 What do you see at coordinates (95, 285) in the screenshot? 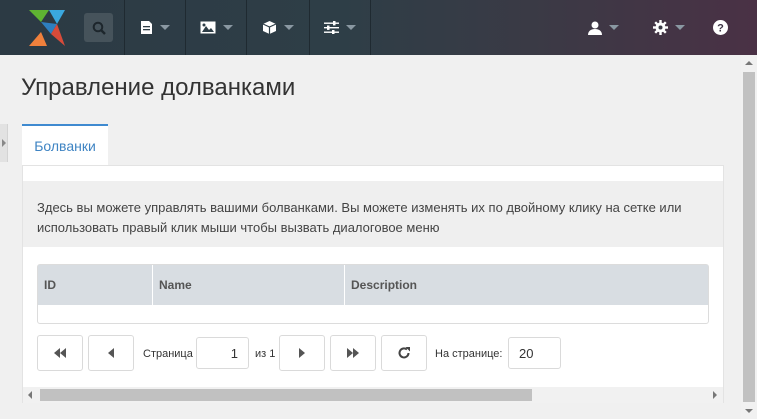
I see `column-header-id: ID` at bounding box center [95, 285].